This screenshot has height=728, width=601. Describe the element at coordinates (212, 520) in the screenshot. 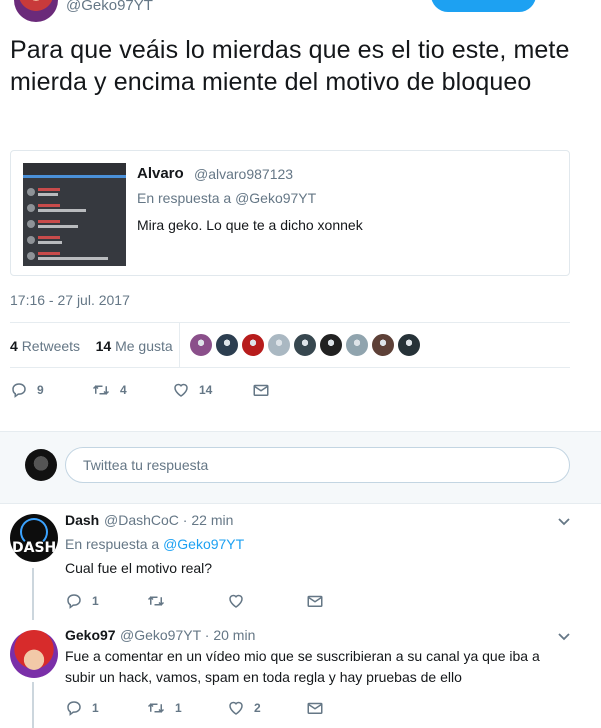

I see `reply-time: 22 min` at that location.